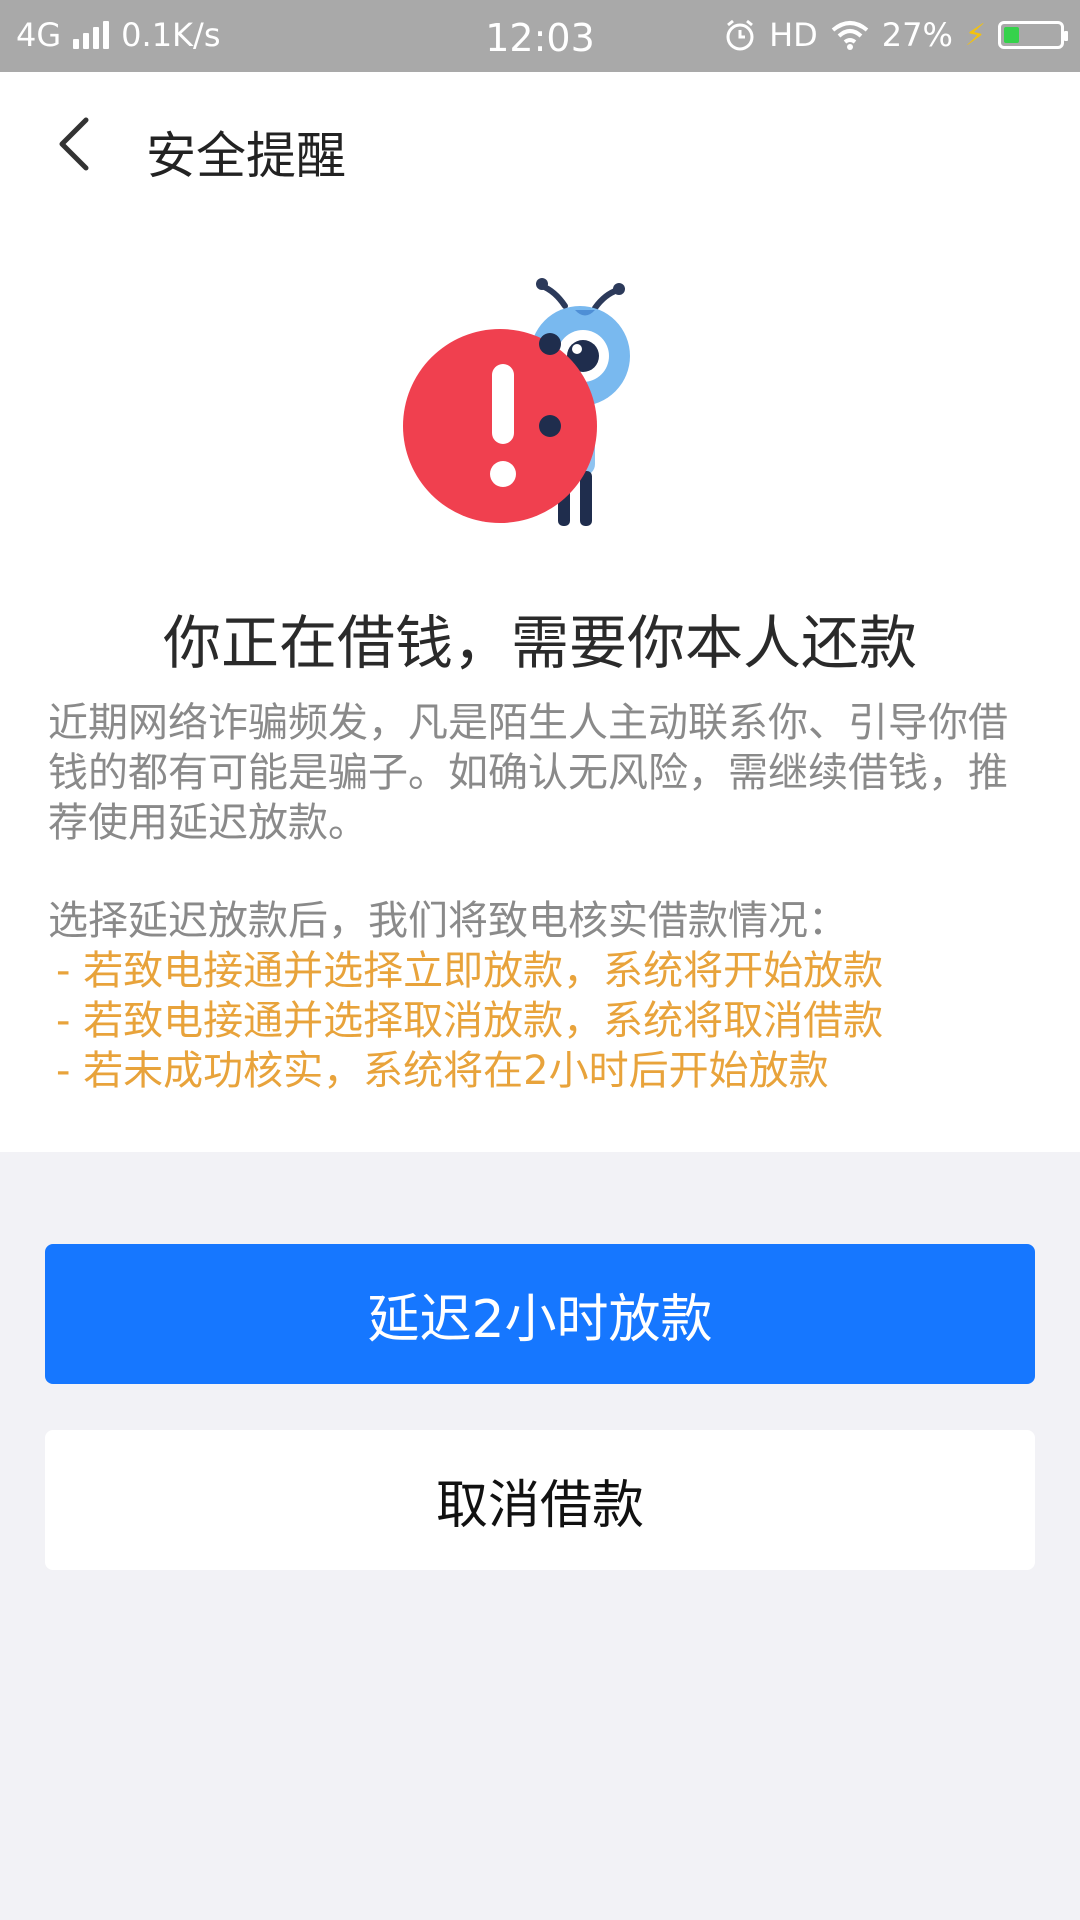 The image size is (1080, 1920). Describe the element at coordinates (516, 402) in the screenshot. I see `warning-mascot-icon` at that location.